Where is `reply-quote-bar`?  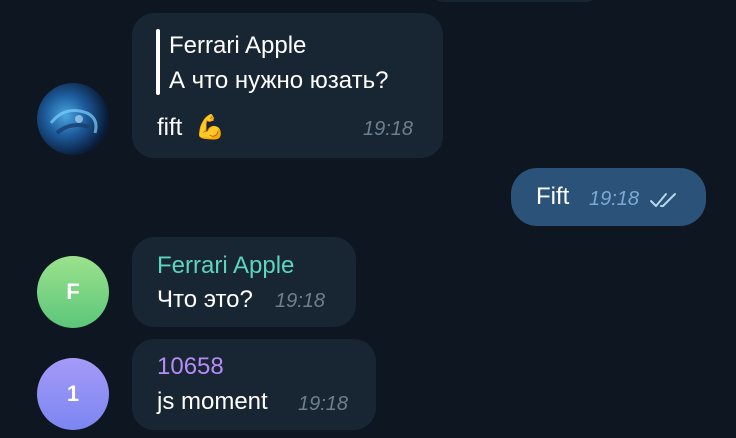
reply-quote-bar is located at coordinates (158, 62).